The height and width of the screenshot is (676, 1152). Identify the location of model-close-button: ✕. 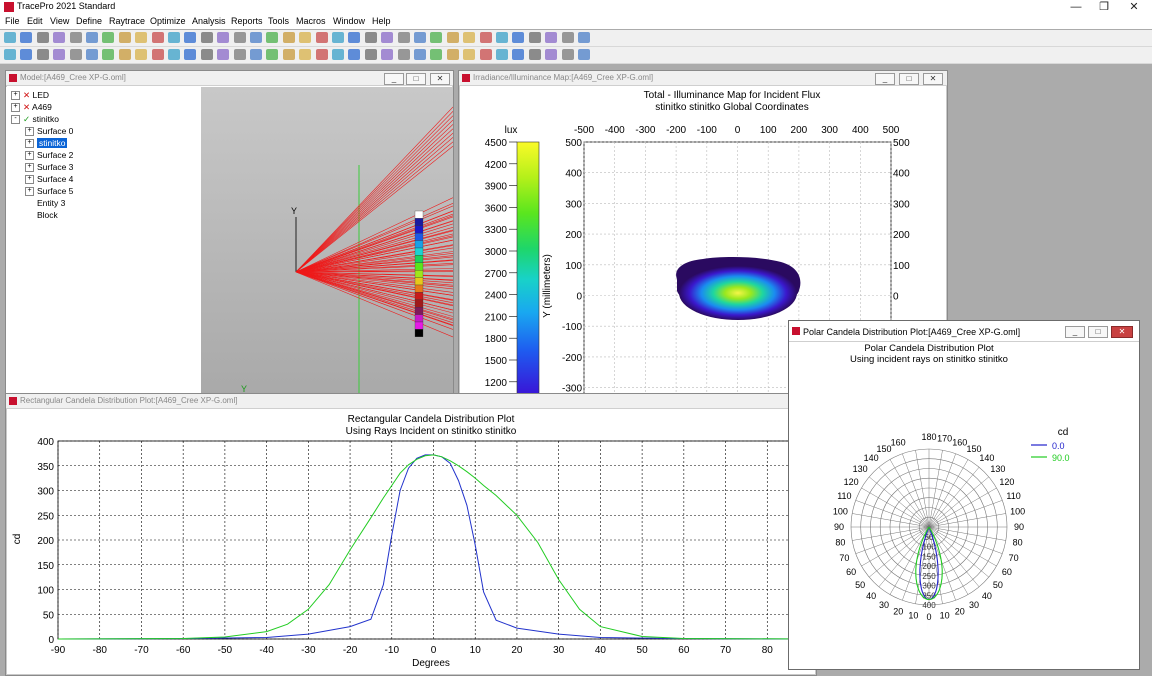
(440, 79).